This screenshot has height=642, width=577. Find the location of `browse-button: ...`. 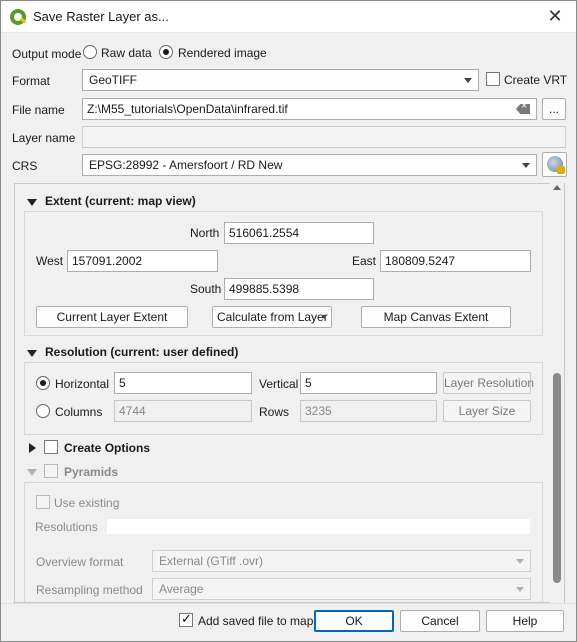

browse-button: ... is located at coordinates (554, 109).